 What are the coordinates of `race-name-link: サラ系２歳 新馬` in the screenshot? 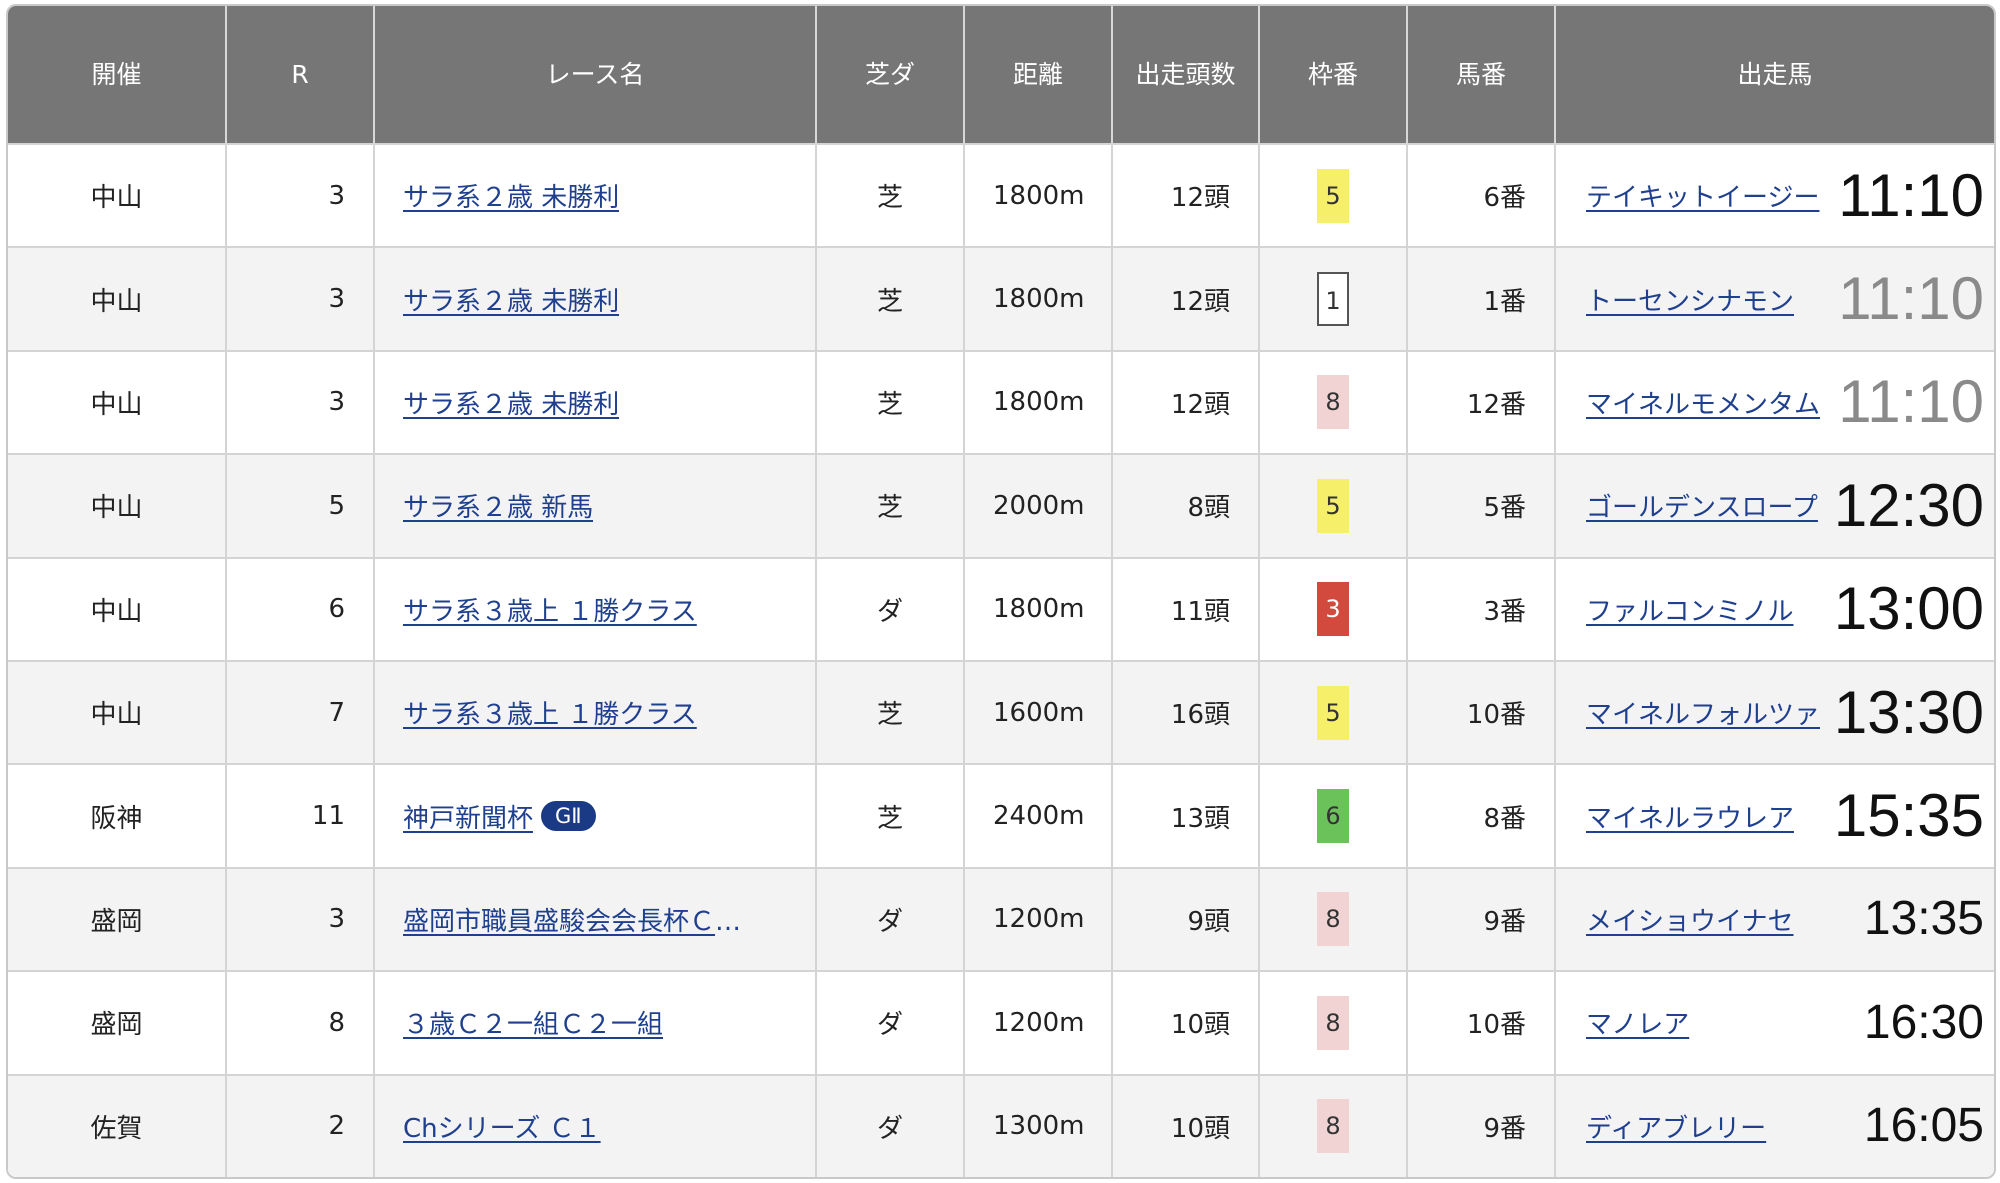 It's located at (498, 505).